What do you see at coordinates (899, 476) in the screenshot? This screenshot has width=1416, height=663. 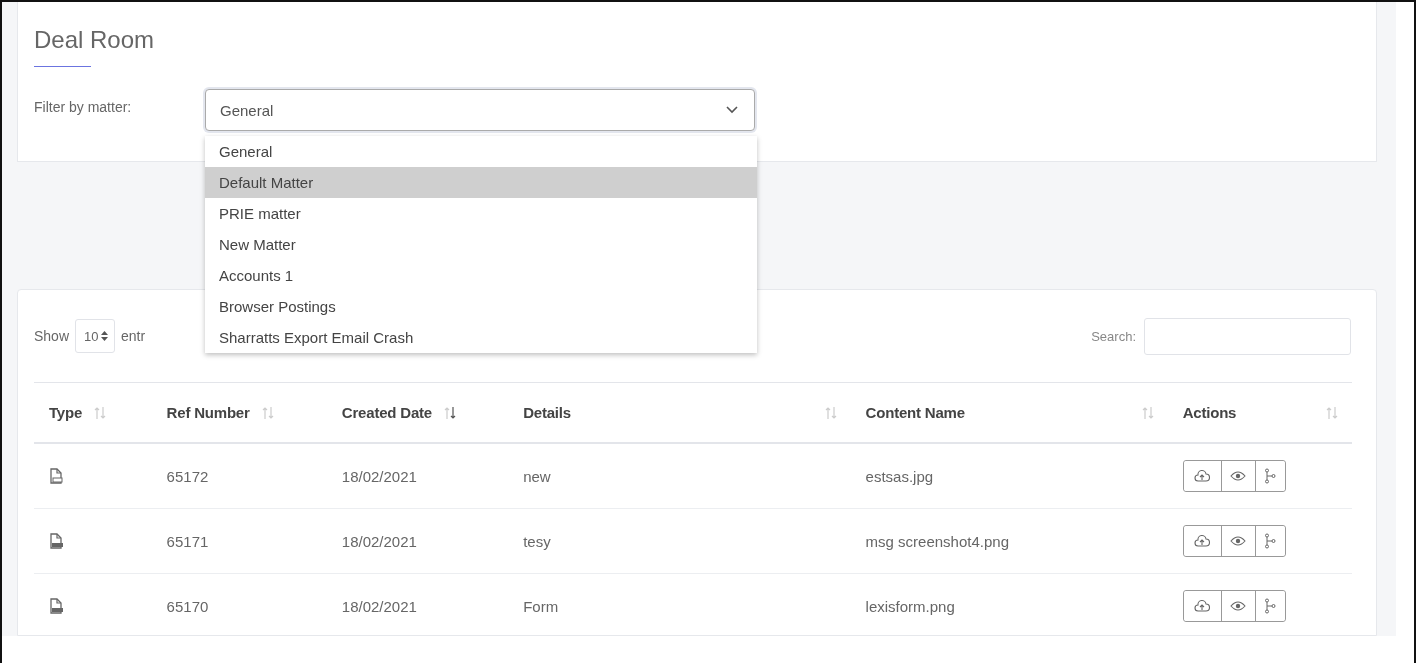 I see `table-cell: estsas.jpg` at bounding box center [899, 476].